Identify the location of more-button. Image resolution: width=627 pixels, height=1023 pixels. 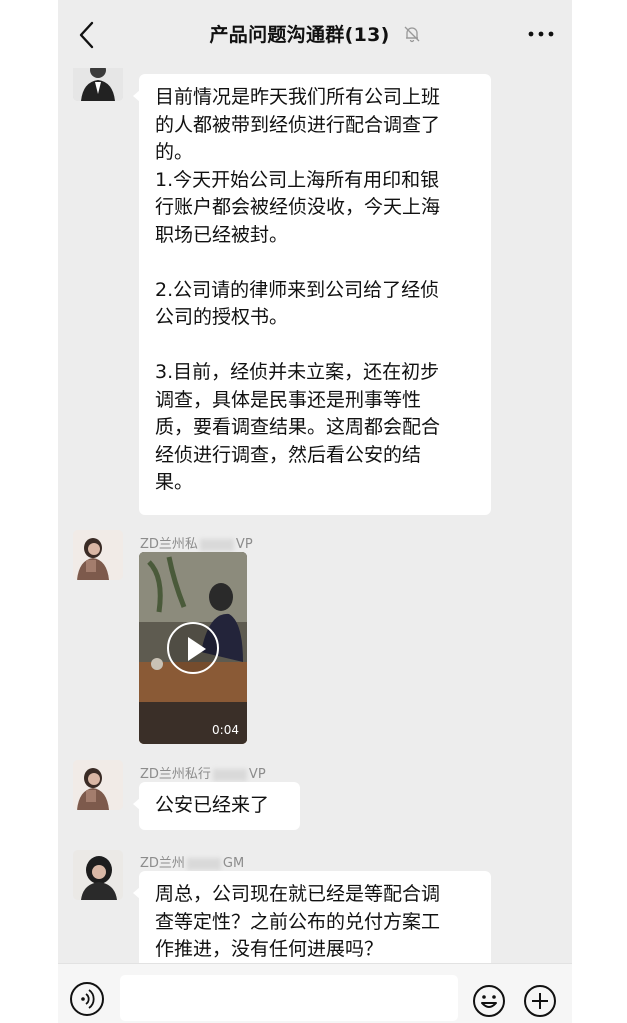
(541, 34).